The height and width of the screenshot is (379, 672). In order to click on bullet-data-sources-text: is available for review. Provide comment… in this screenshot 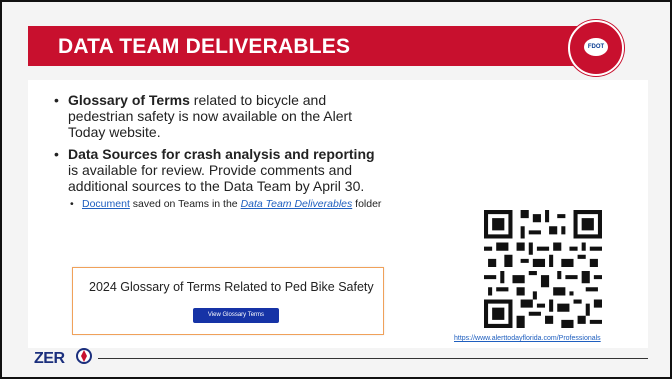, I will do `click(216, 178)`.